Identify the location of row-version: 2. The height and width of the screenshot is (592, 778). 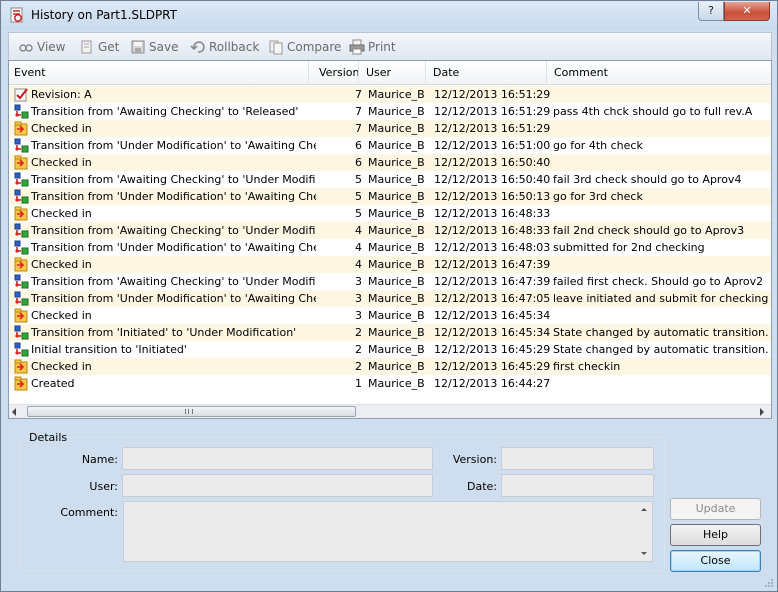
(358, 366).